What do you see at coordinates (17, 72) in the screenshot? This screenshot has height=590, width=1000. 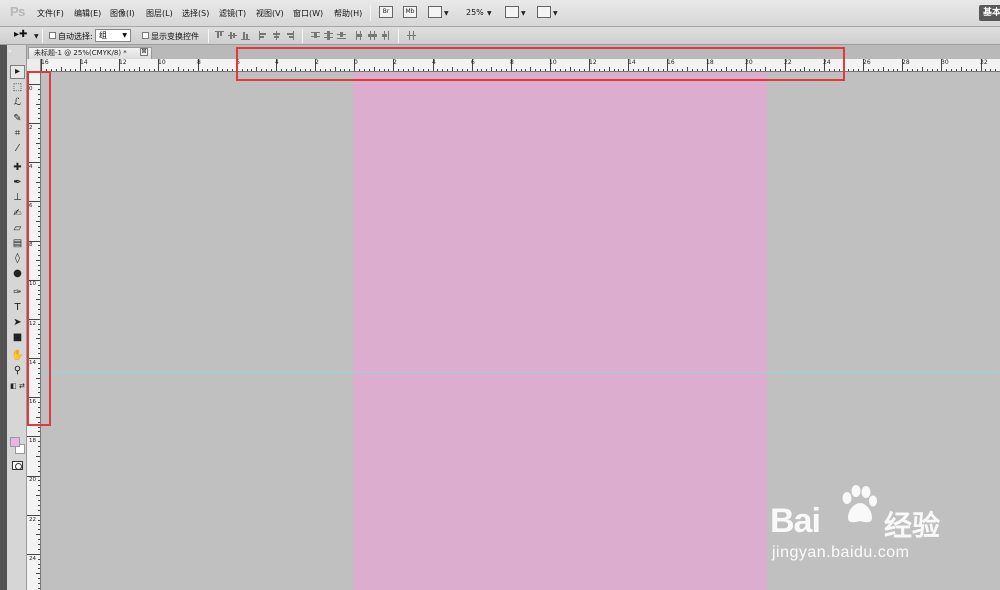 I see `move-tool-icon: ▸` at bounding box center [17, 72].